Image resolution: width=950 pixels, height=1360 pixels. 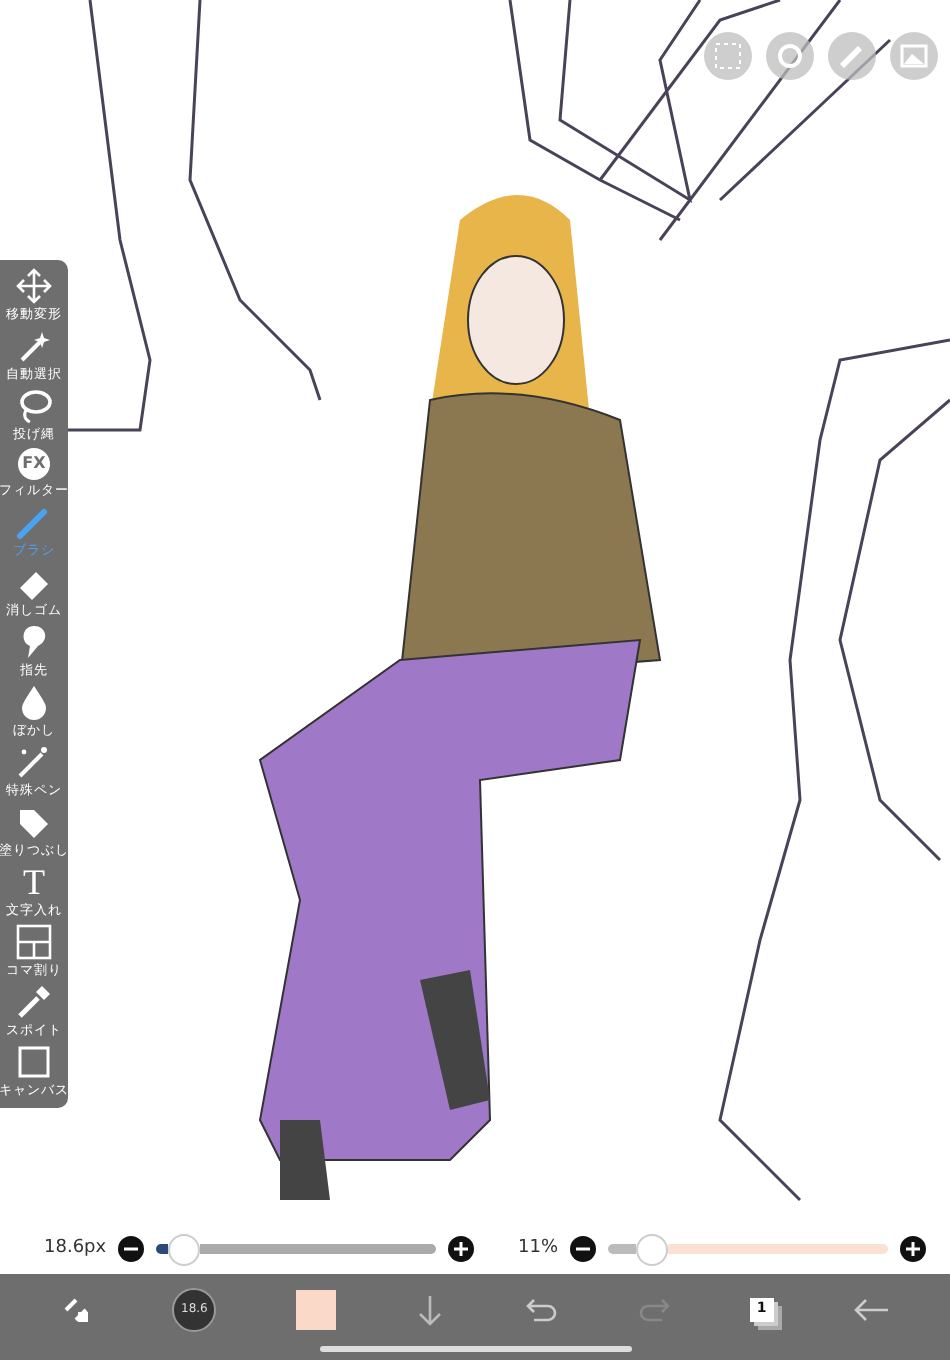 What do you see at coordinates (538, 1248) in the screenshot?
I see `slider-reading: 11%` at bounding box center [538, 1248].